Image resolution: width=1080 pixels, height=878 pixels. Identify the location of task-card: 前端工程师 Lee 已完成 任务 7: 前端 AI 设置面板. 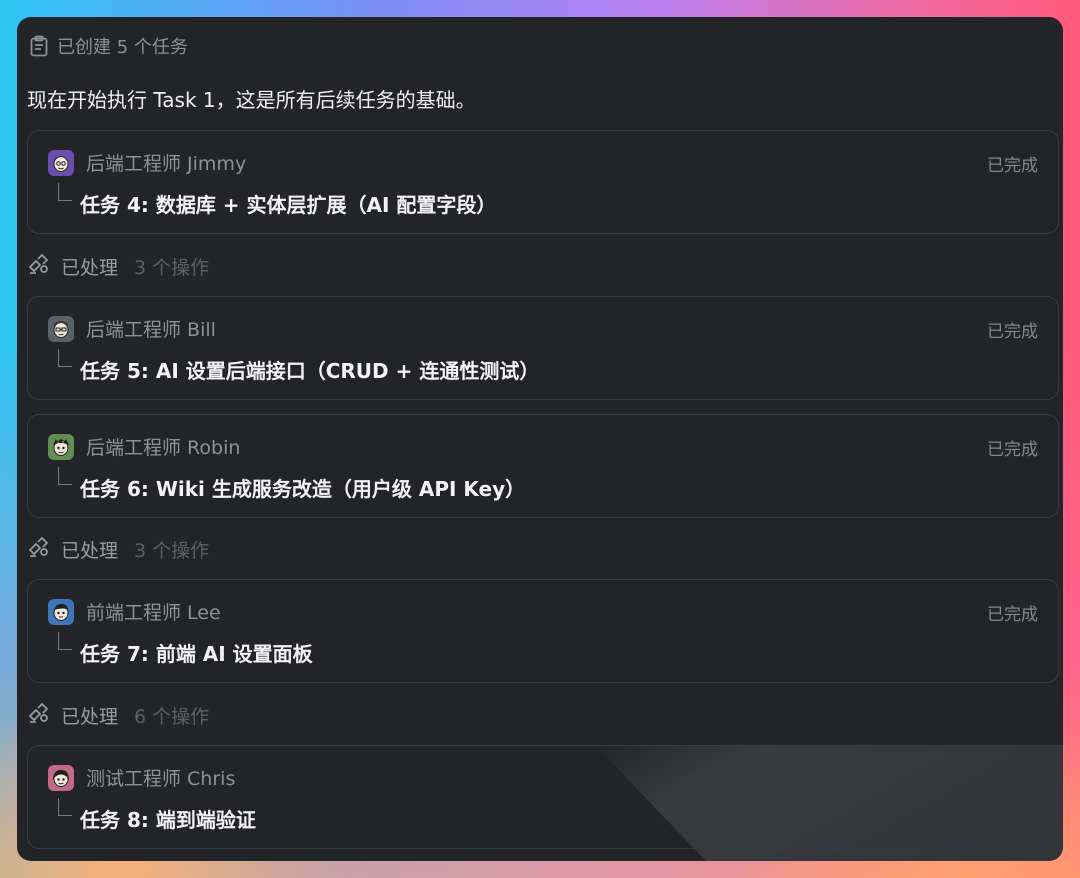
(543, 631).